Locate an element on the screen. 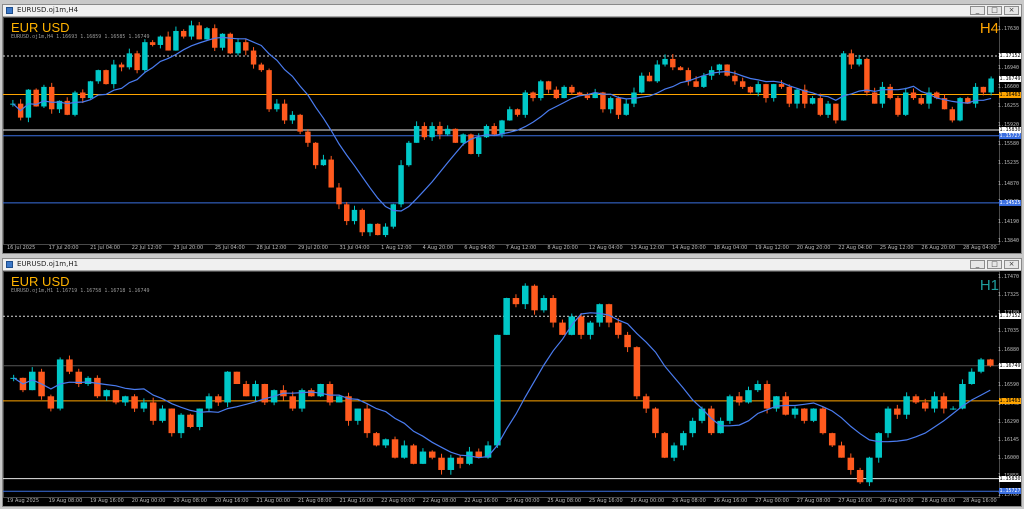 This screenshot has height=509, width=1024. time-tick-label: 14 Aug 20:00 is located at coordinates (689, 248).